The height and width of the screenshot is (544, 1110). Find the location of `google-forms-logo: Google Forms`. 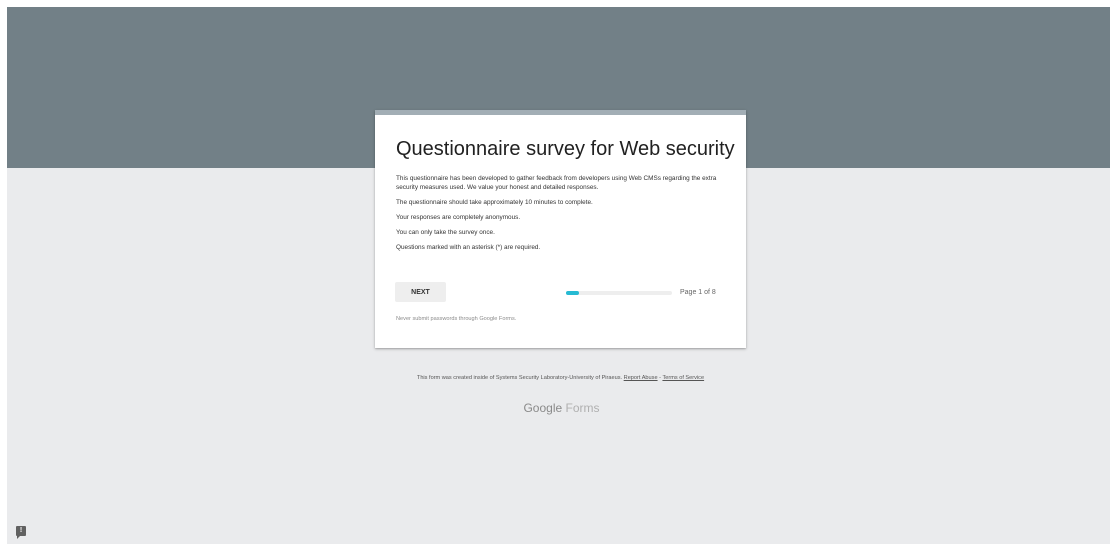

google-forms-logo: Google Forms is located at coordinates (561, 408).